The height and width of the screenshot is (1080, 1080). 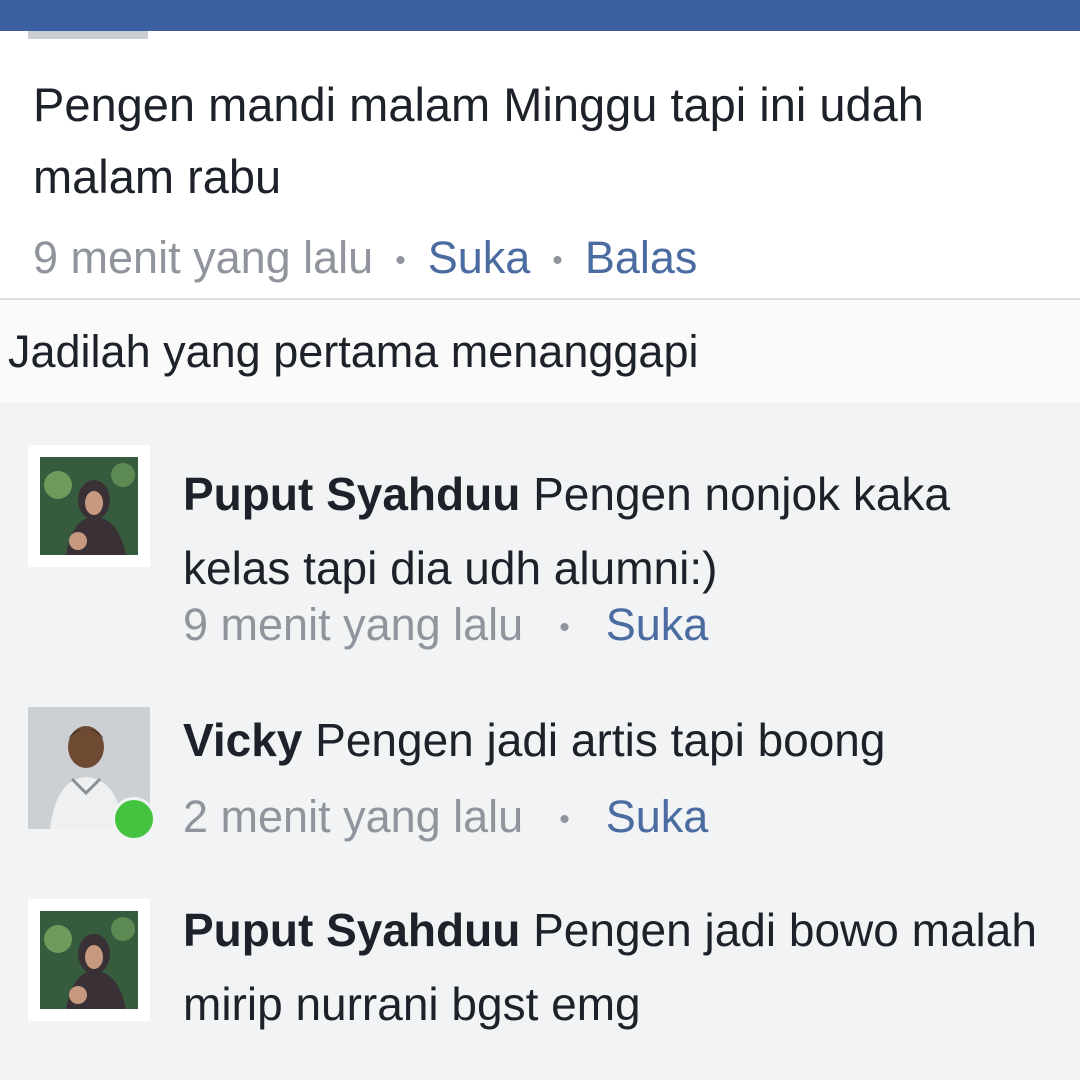 What do you see at coordinates (641, 257) in the screenshot?
I see `reply-button: Balas` at bounding box center [641, 257].